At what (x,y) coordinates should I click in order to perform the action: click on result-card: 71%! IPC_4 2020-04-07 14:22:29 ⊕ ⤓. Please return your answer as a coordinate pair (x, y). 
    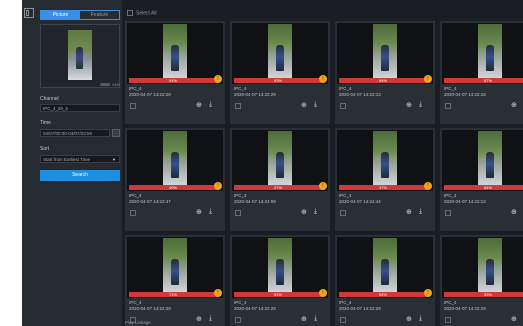
    Looking at the image, I should click on (175, 280).